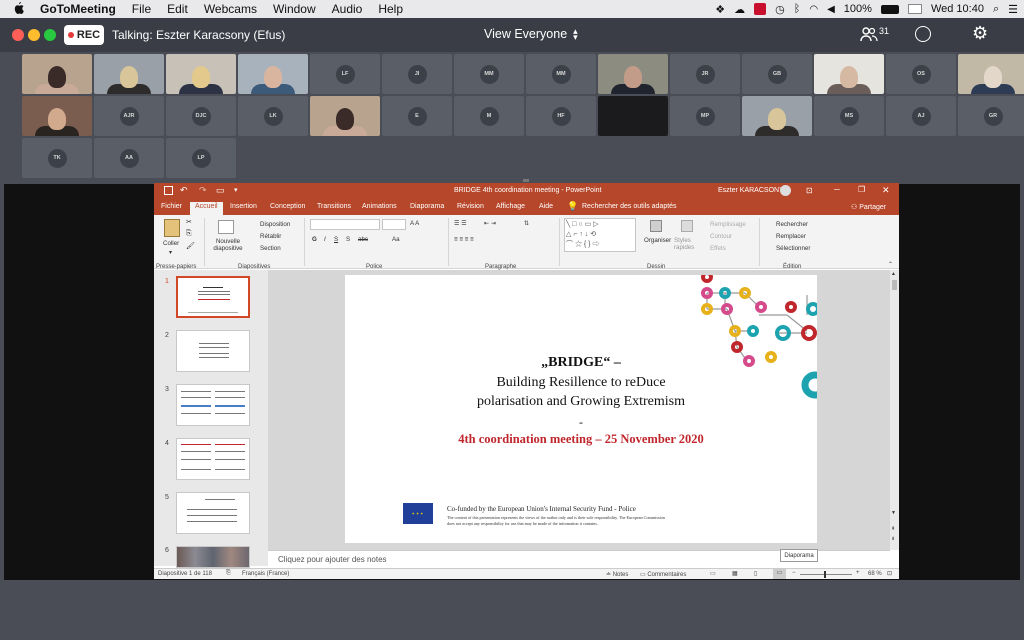 This screenshot has width=1024, height=640. Describe the element at coordinates (921, 74) in the screenshot. I see `webcam-initials-tile: OS` at that location.